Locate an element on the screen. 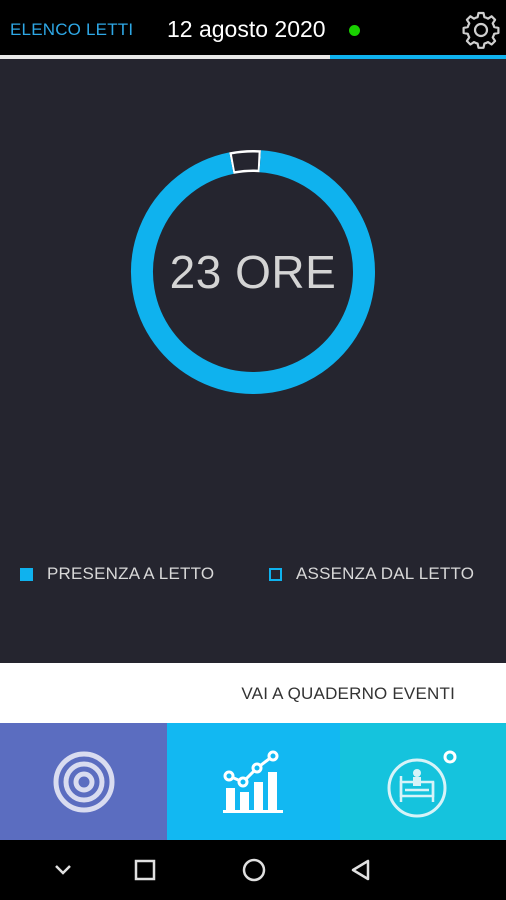  home-circle-icon is located at coordinates (254, 870).